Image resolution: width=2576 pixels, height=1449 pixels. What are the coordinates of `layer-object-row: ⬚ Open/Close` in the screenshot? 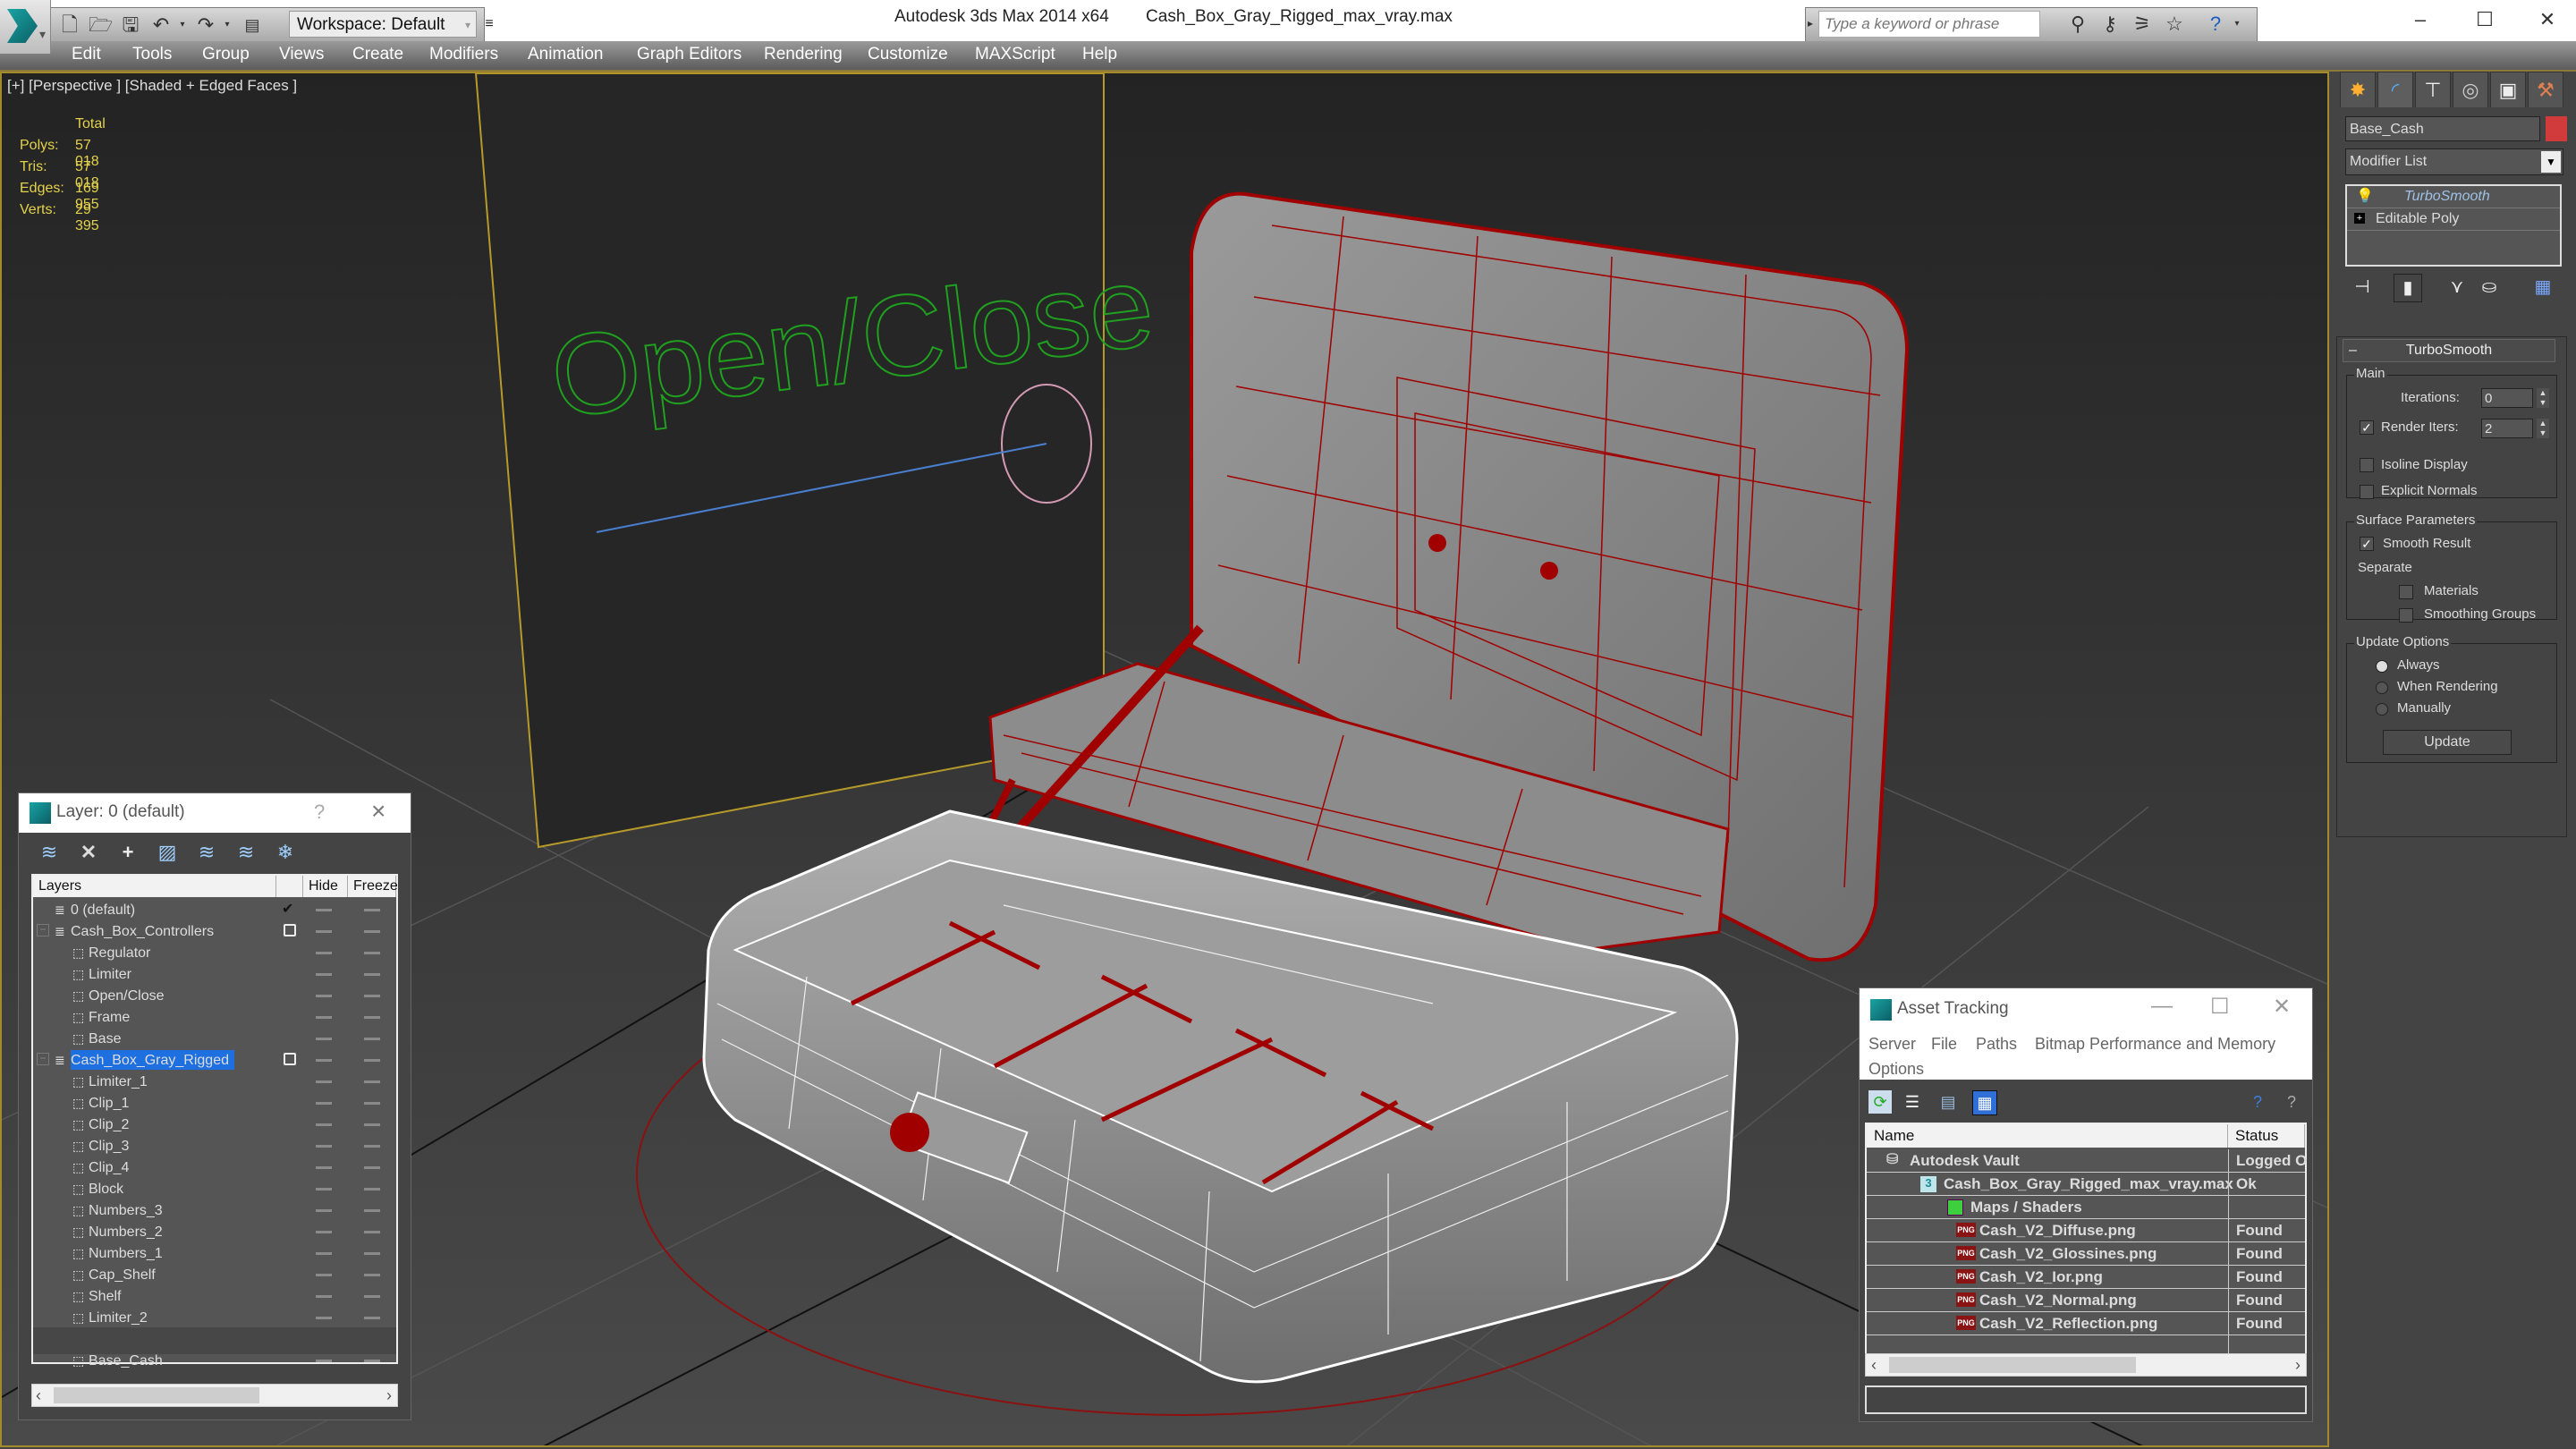 It's located at (214, 995).